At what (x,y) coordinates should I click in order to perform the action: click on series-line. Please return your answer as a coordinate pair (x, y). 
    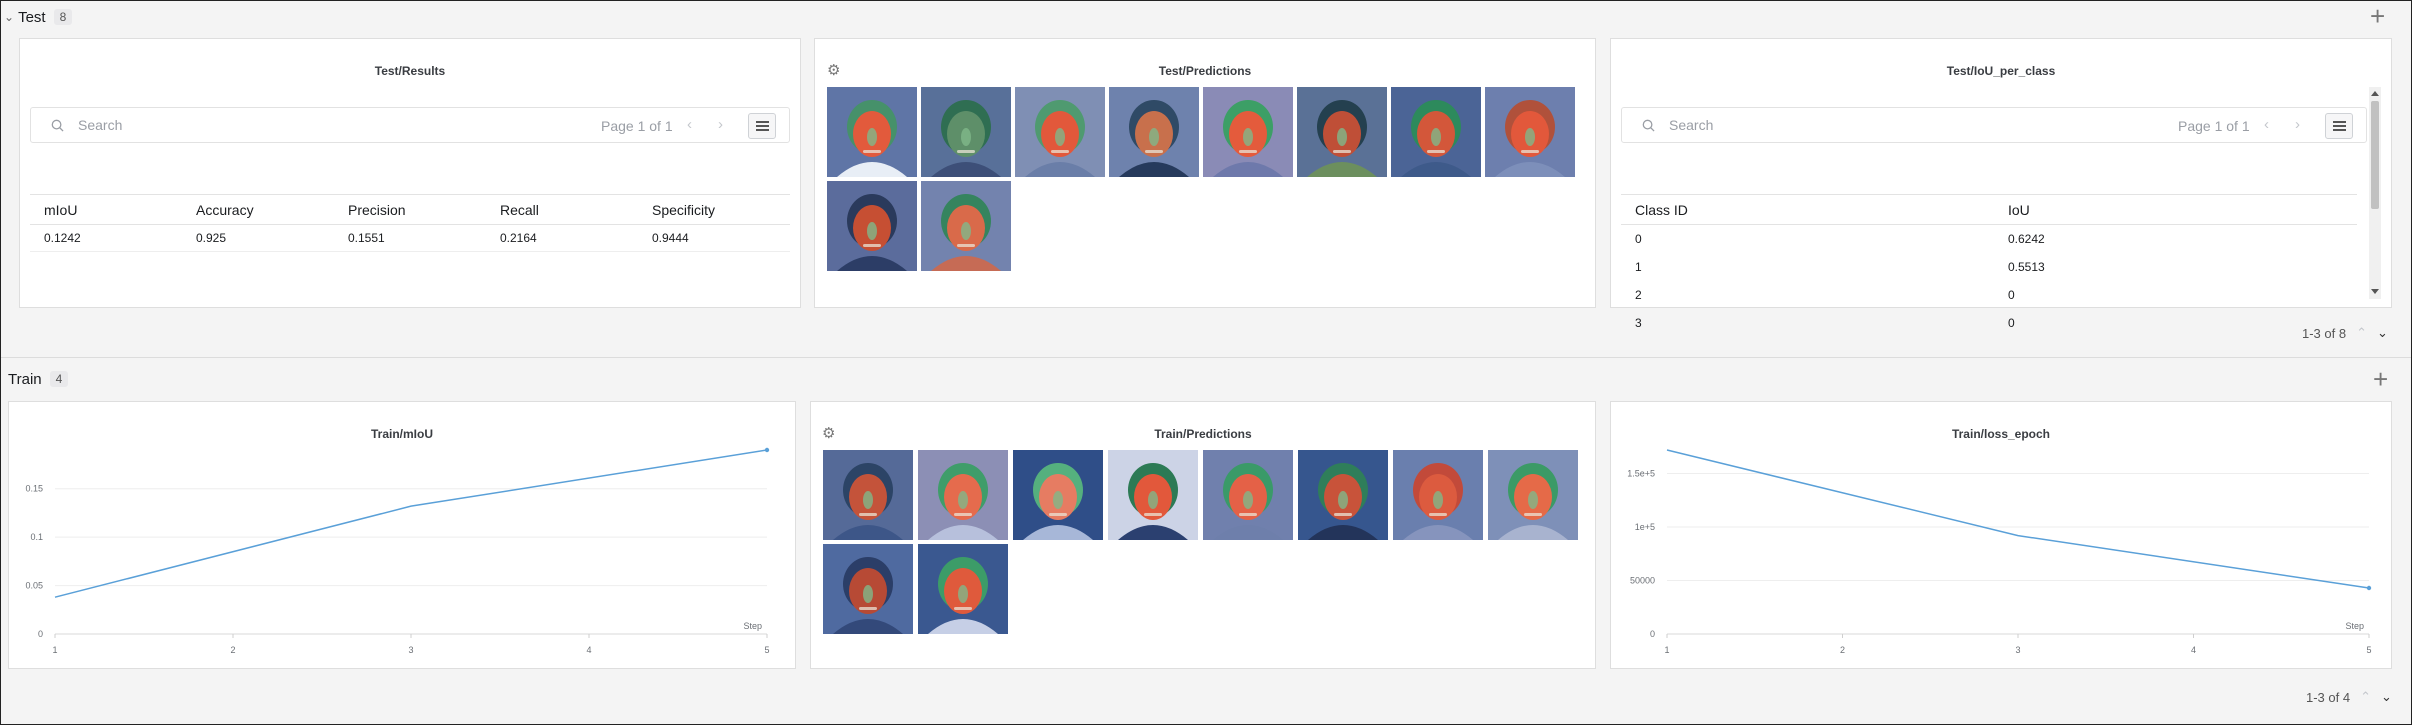
    Looking at the image, I should click on (2018, 519).